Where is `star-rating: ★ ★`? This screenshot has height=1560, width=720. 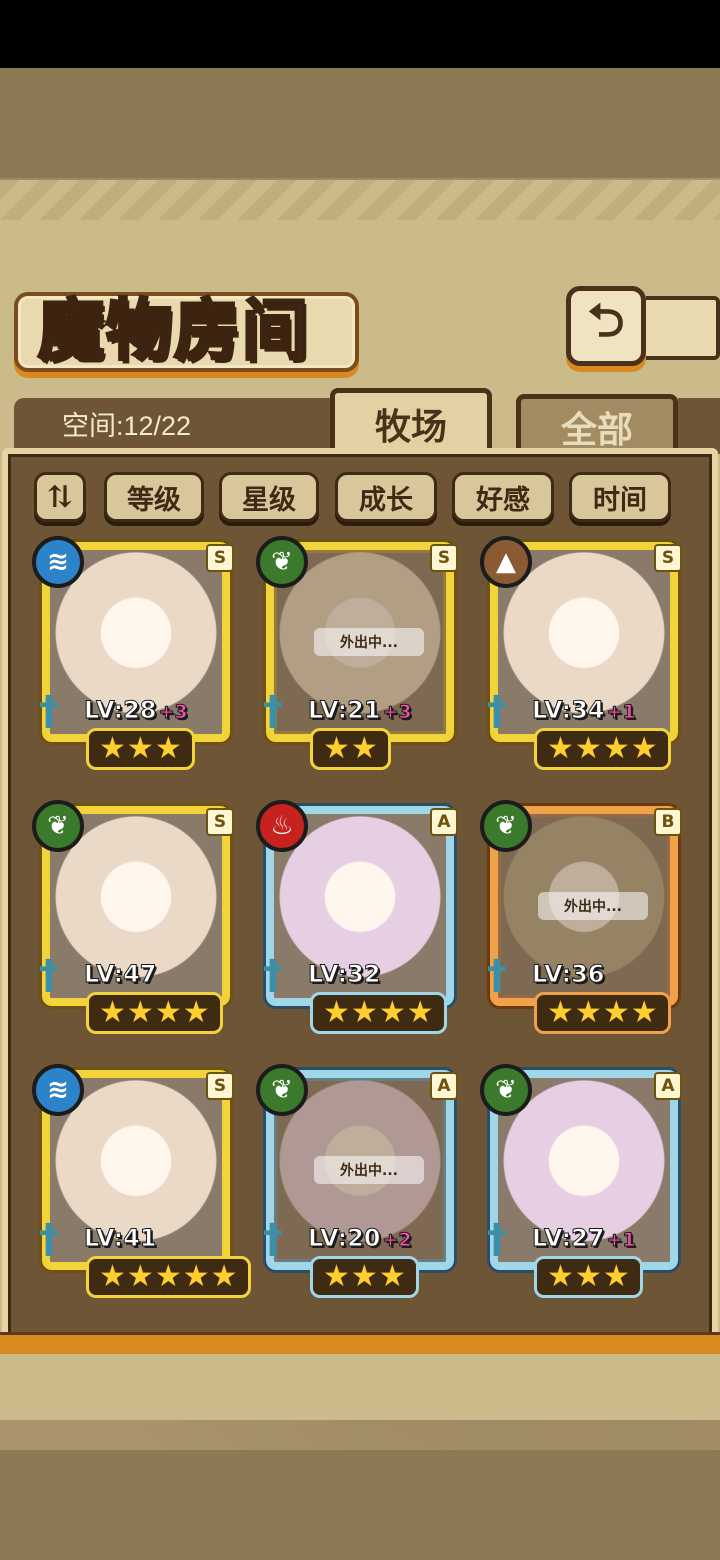
star-rating: ★ ★ is located at coordinates (350, 749).